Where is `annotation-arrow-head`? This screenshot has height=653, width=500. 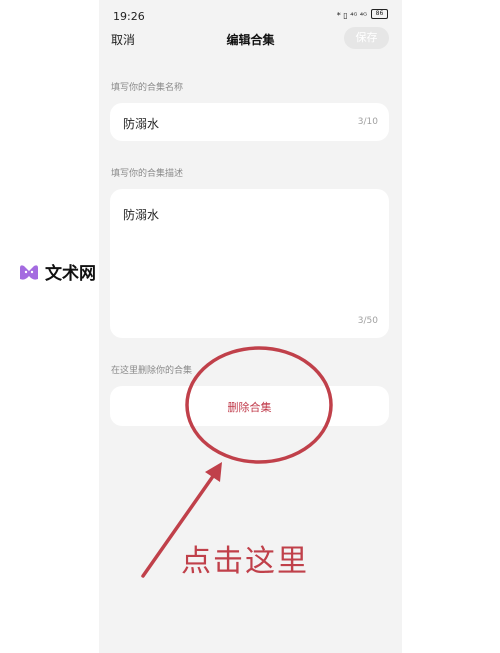
annotation-arrow-head is located at coordinates (213, 472).